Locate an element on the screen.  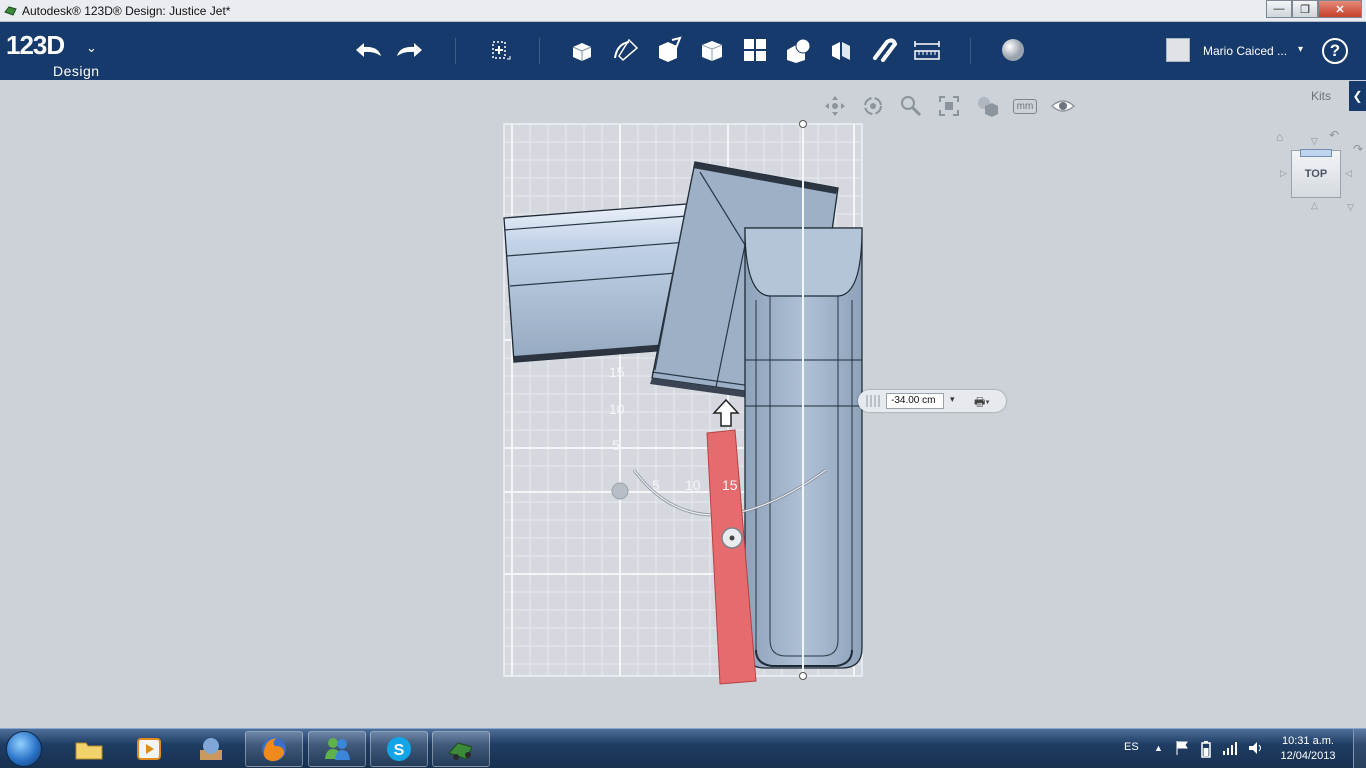
distance-input: -34.00 cm is located at coordinates (915, 401).